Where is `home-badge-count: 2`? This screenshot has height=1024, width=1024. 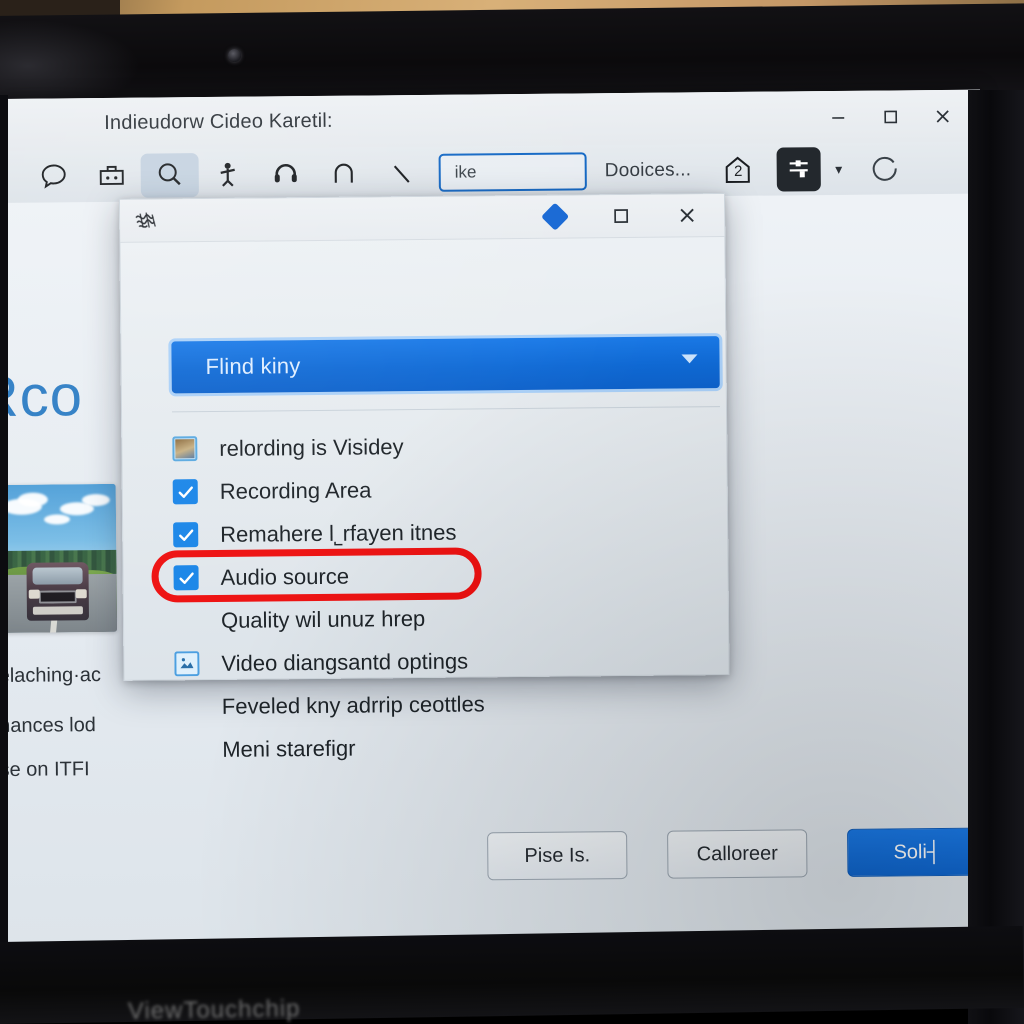
home-badge-count: 2 is located at coordinates (738, 171).